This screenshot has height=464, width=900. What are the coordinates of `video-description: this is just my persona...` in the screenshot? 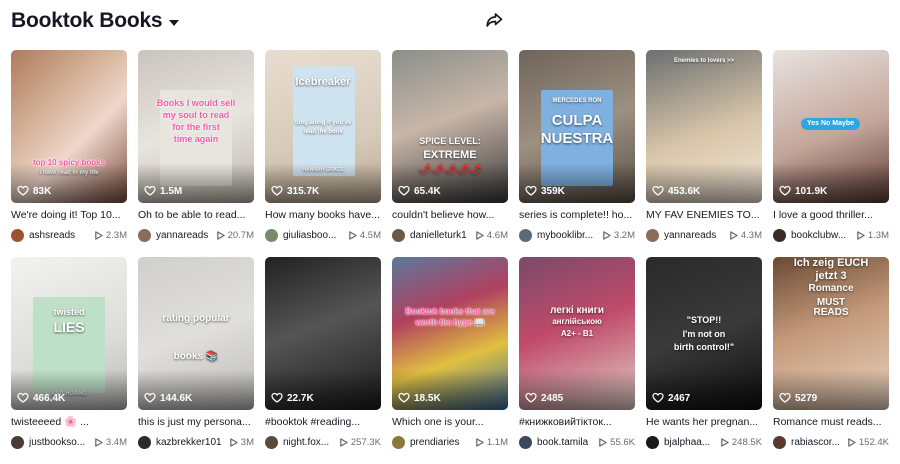 It's located at (196, 422).